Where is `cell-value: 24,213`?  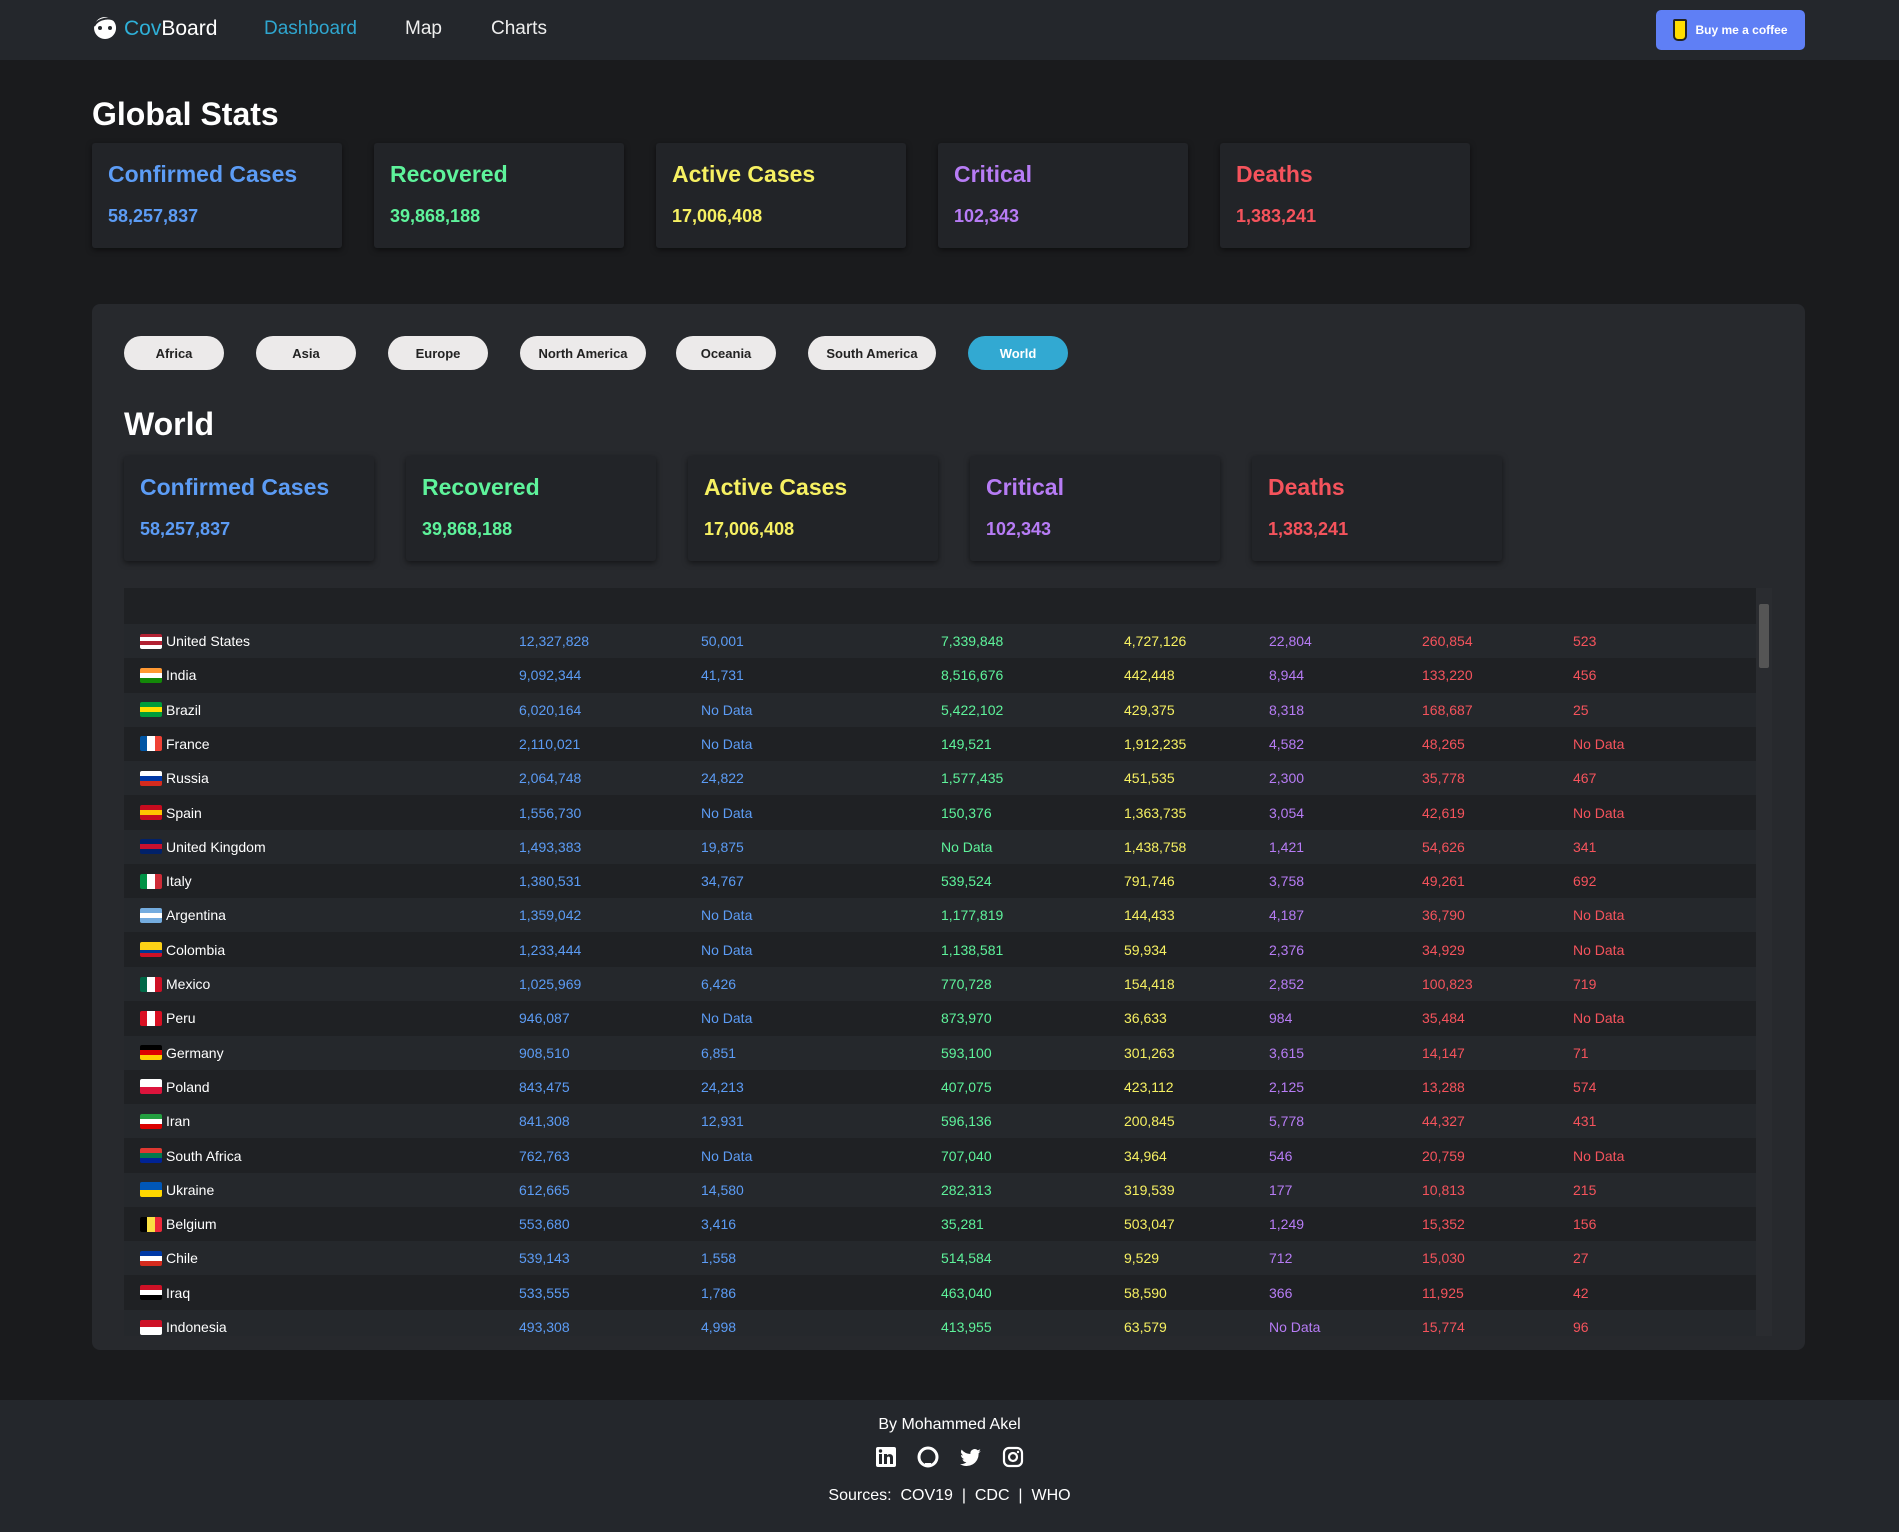 cell-value: 24,213 is located at coordinates (722, 1086).